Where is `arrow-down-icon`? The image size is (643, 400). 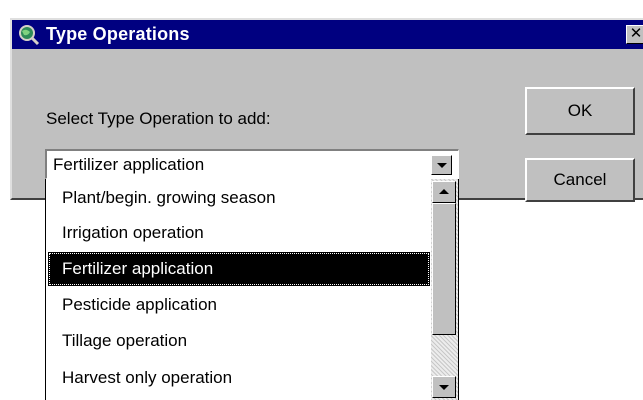
arrow-down-icon is located at coordinates (444, 387).